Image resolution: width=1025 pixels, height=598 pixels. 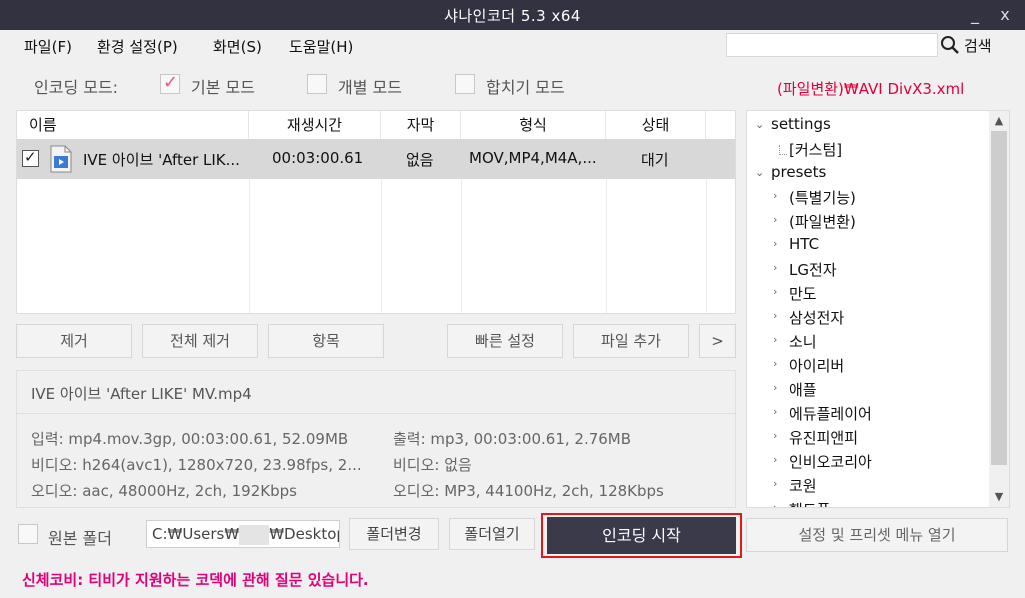 I want to click on more-button: >, so click(x=717, y=341).